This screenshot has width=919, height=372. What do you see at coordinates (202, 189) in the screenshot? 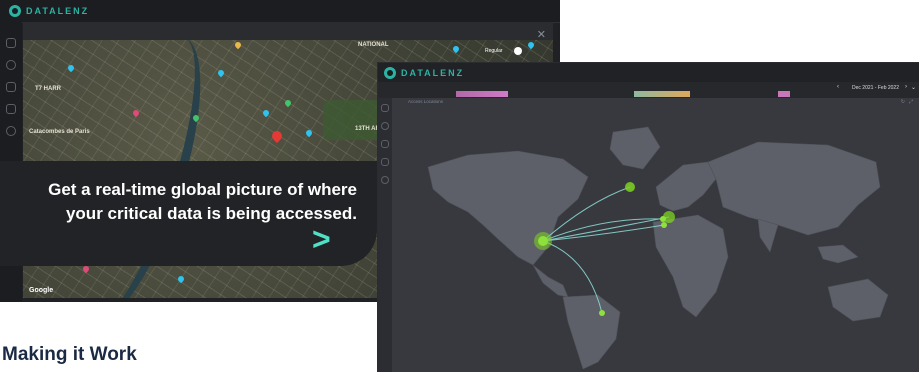
I see `callout-line-1: Get a real-time global picture of where` at bounding box center [202, 189].